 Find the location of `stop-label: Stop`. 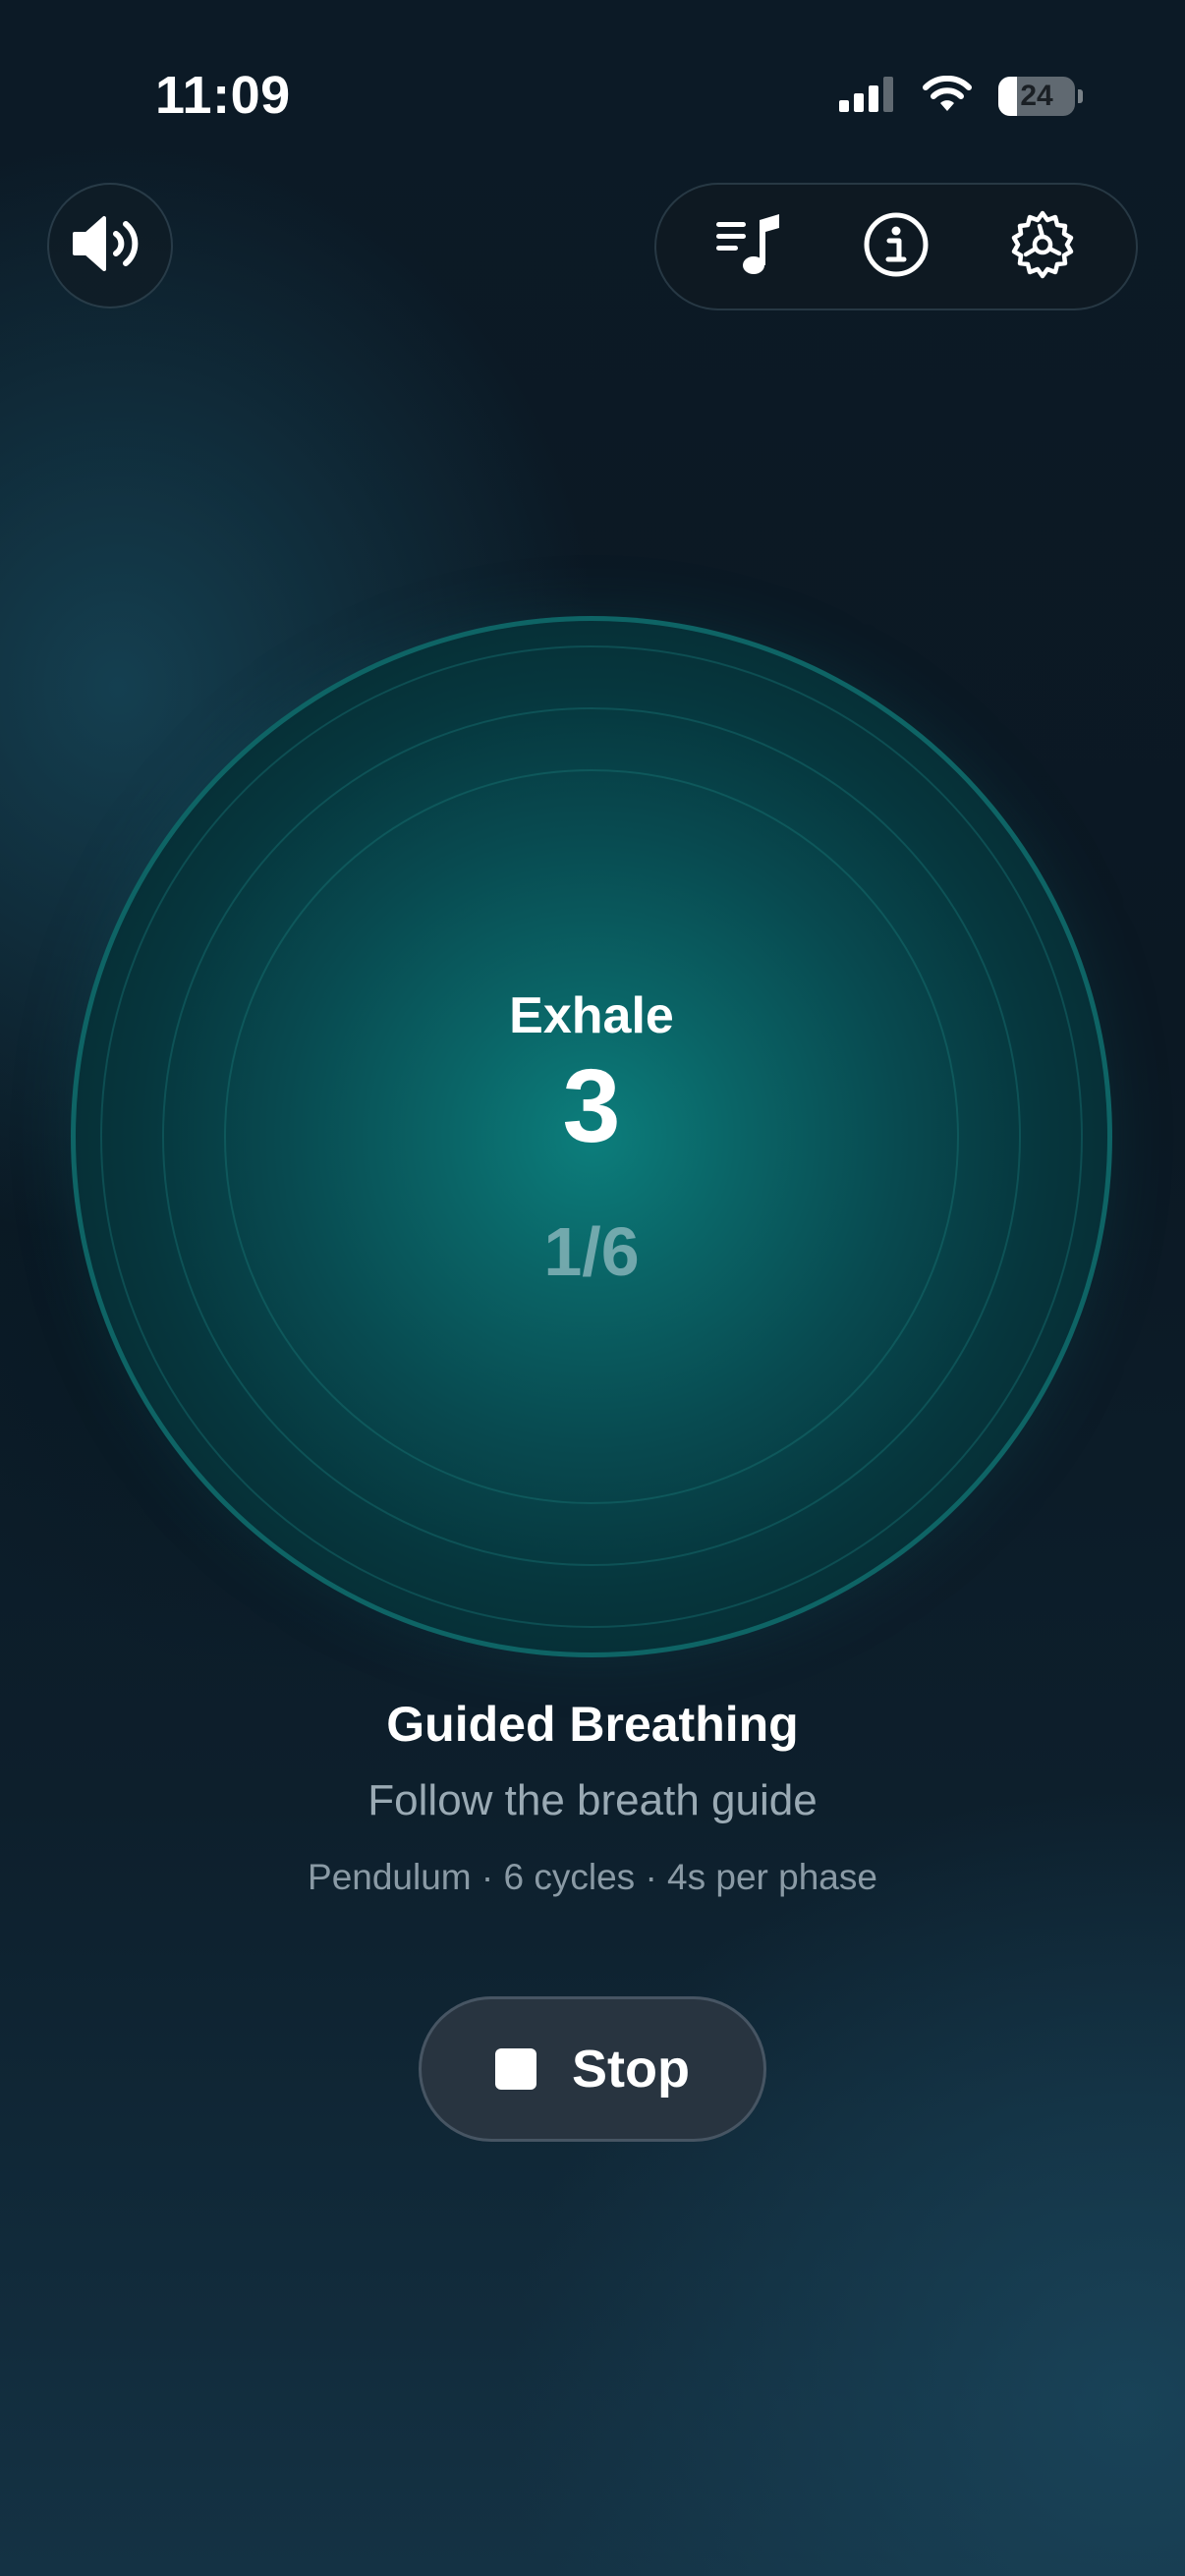

stop-label: Stop is located at coordinates (631, 2069).